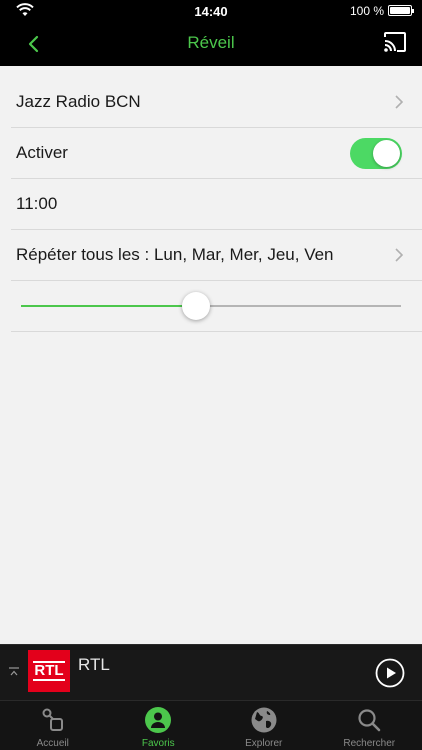 This screenshot has height=750, width=422. What do you see at coordinates (216, 204) in the screenshot?
I see `time-row: 11:00` at bounding box center [216, 204].